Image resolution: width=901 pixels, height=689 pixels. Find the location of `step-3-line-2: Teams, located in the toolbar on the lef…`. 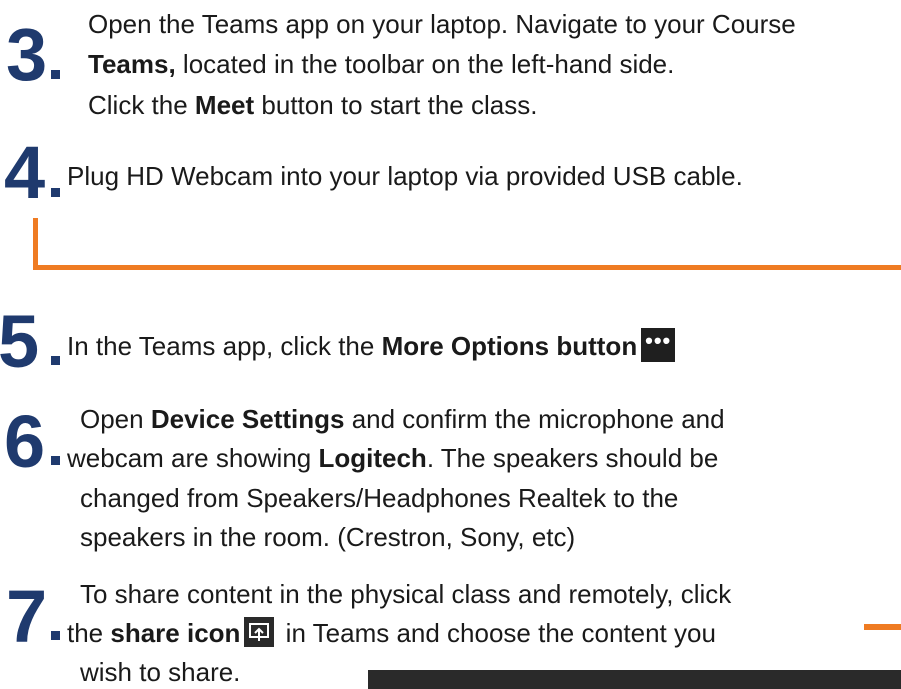

step-3-line-2: Teams, located in the toolbar on the lef… is located at coordinates (381, 64).